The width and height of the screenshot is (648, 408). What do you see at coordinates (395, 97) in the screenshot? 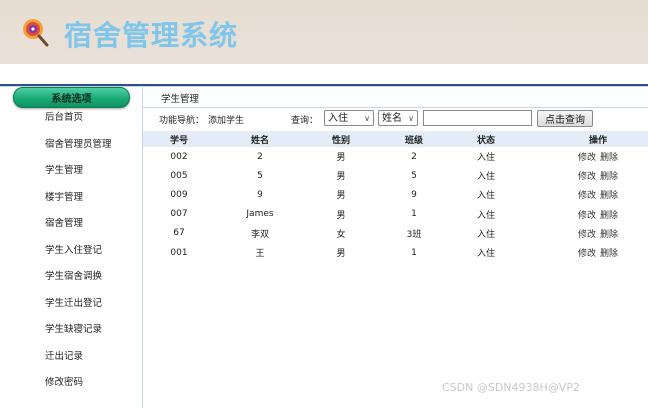
I see `breadcrumb: 学生管理` at bounding box center [395, 97].